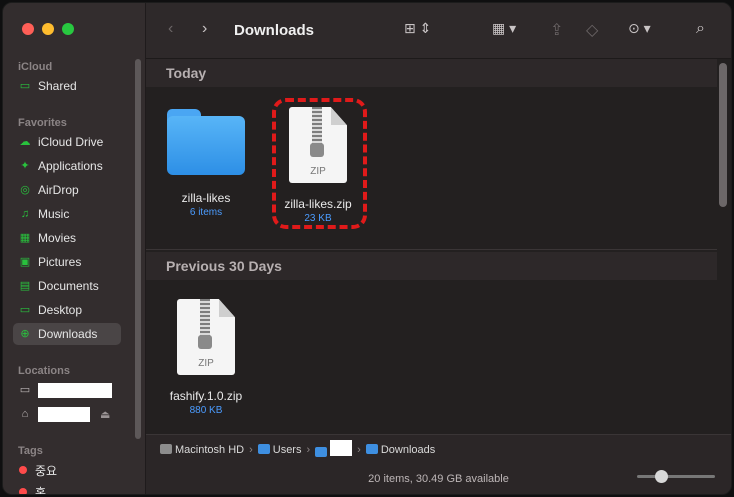 The width and height of the screenshot is (734, 497). Describe the element at coordinates (438, 449) in the screenshot. I see `path-bar: Macintosh HD › Users › › Downloads` at that location.